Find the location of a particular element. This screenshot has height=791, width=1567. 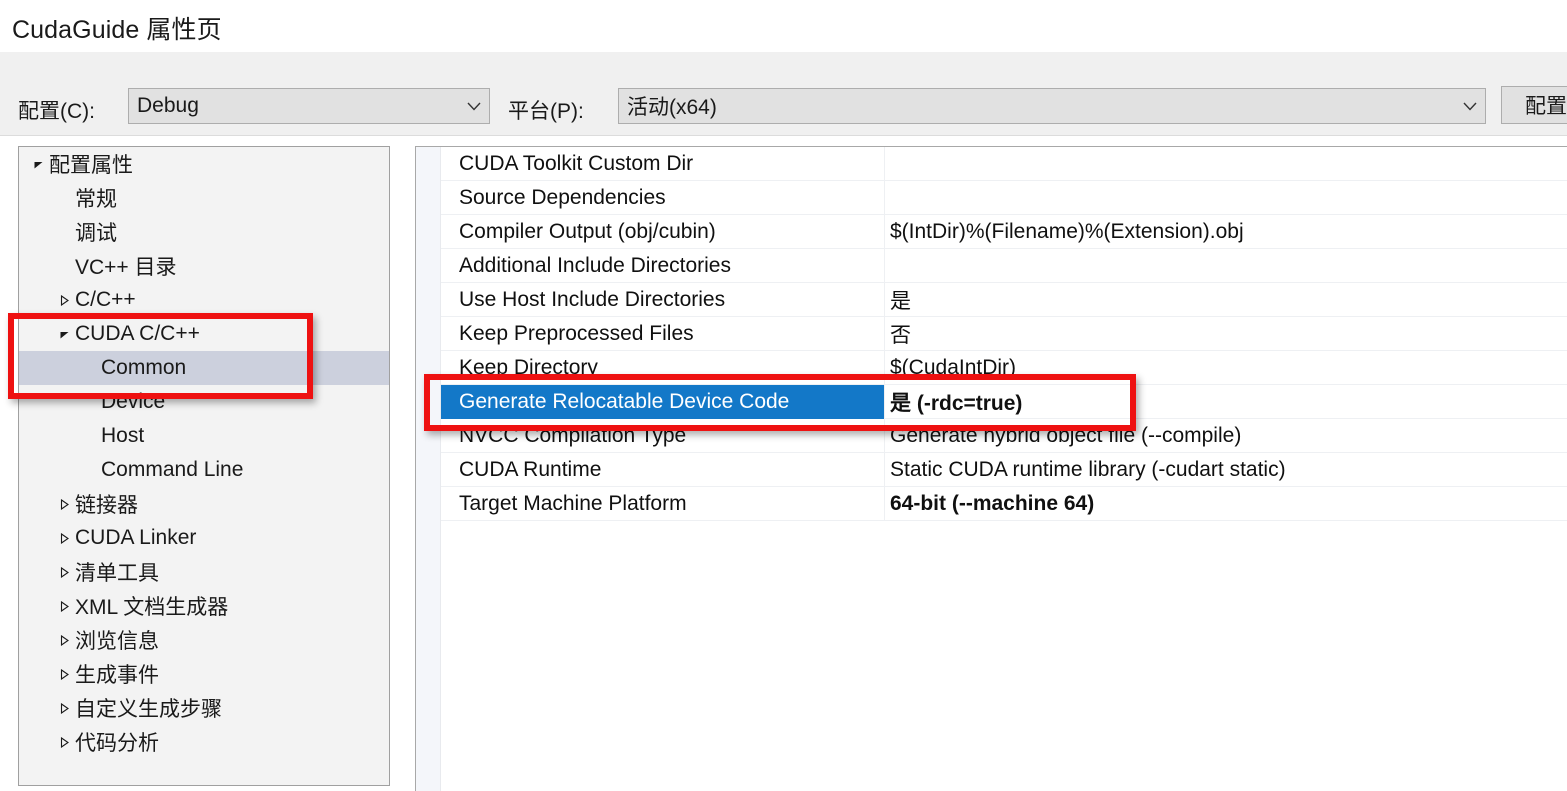

tree-item-cuda-linker: CUDA Linker is located at coordinates (204, 538).